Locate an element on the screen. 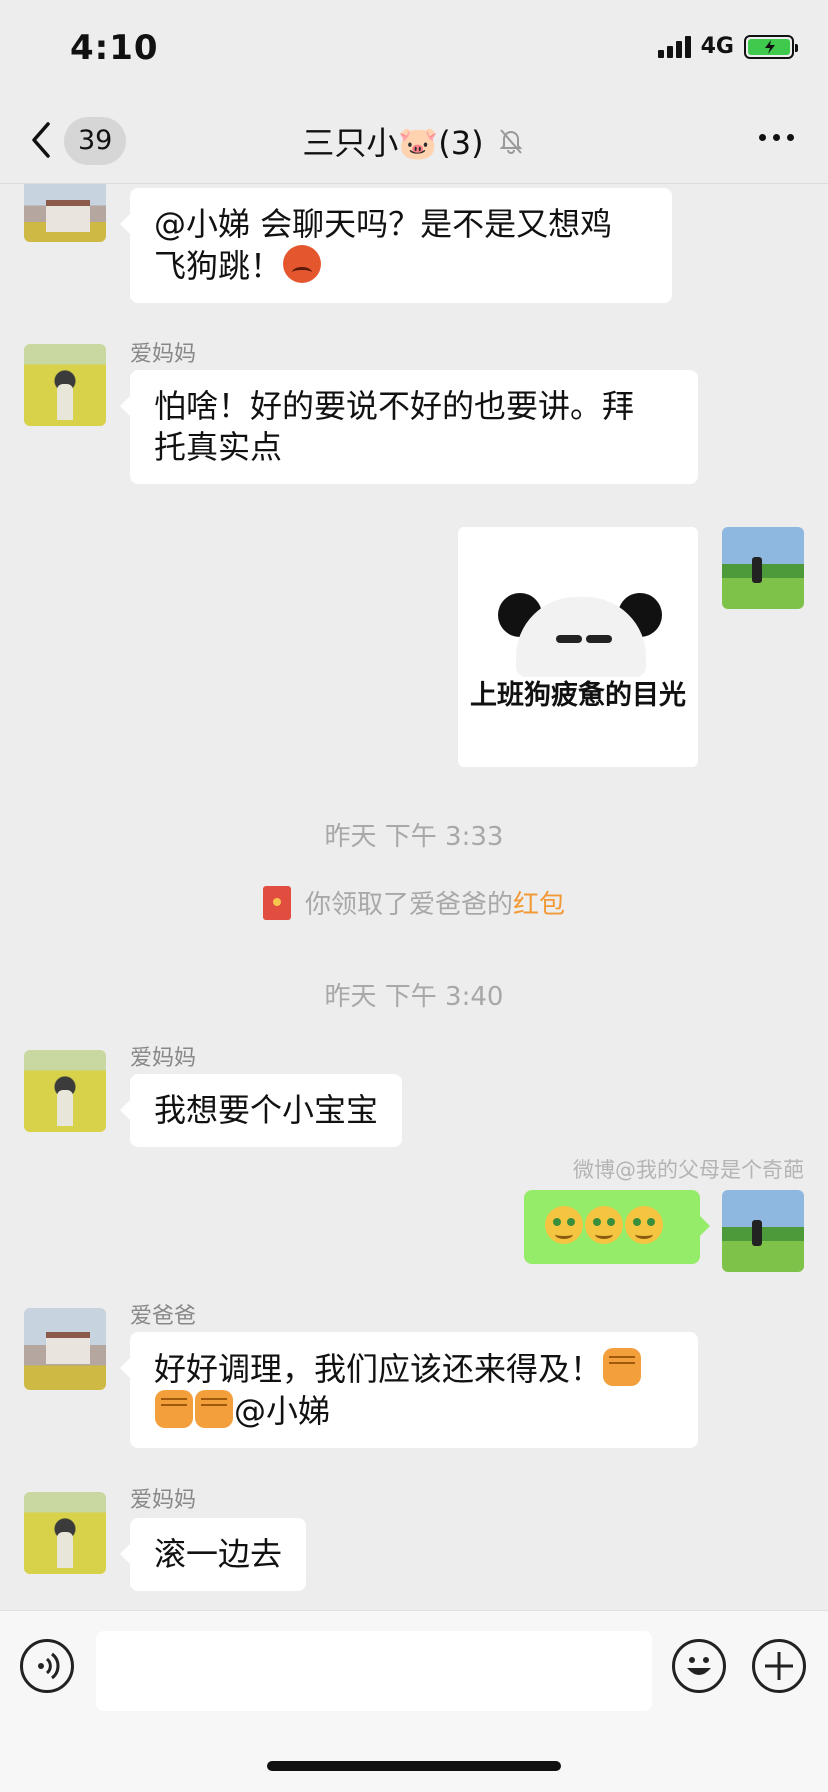 The height and width of the screenshot is (1792, 828). message-bubble: 滚一边去 is located at coordinates (213, 1554).